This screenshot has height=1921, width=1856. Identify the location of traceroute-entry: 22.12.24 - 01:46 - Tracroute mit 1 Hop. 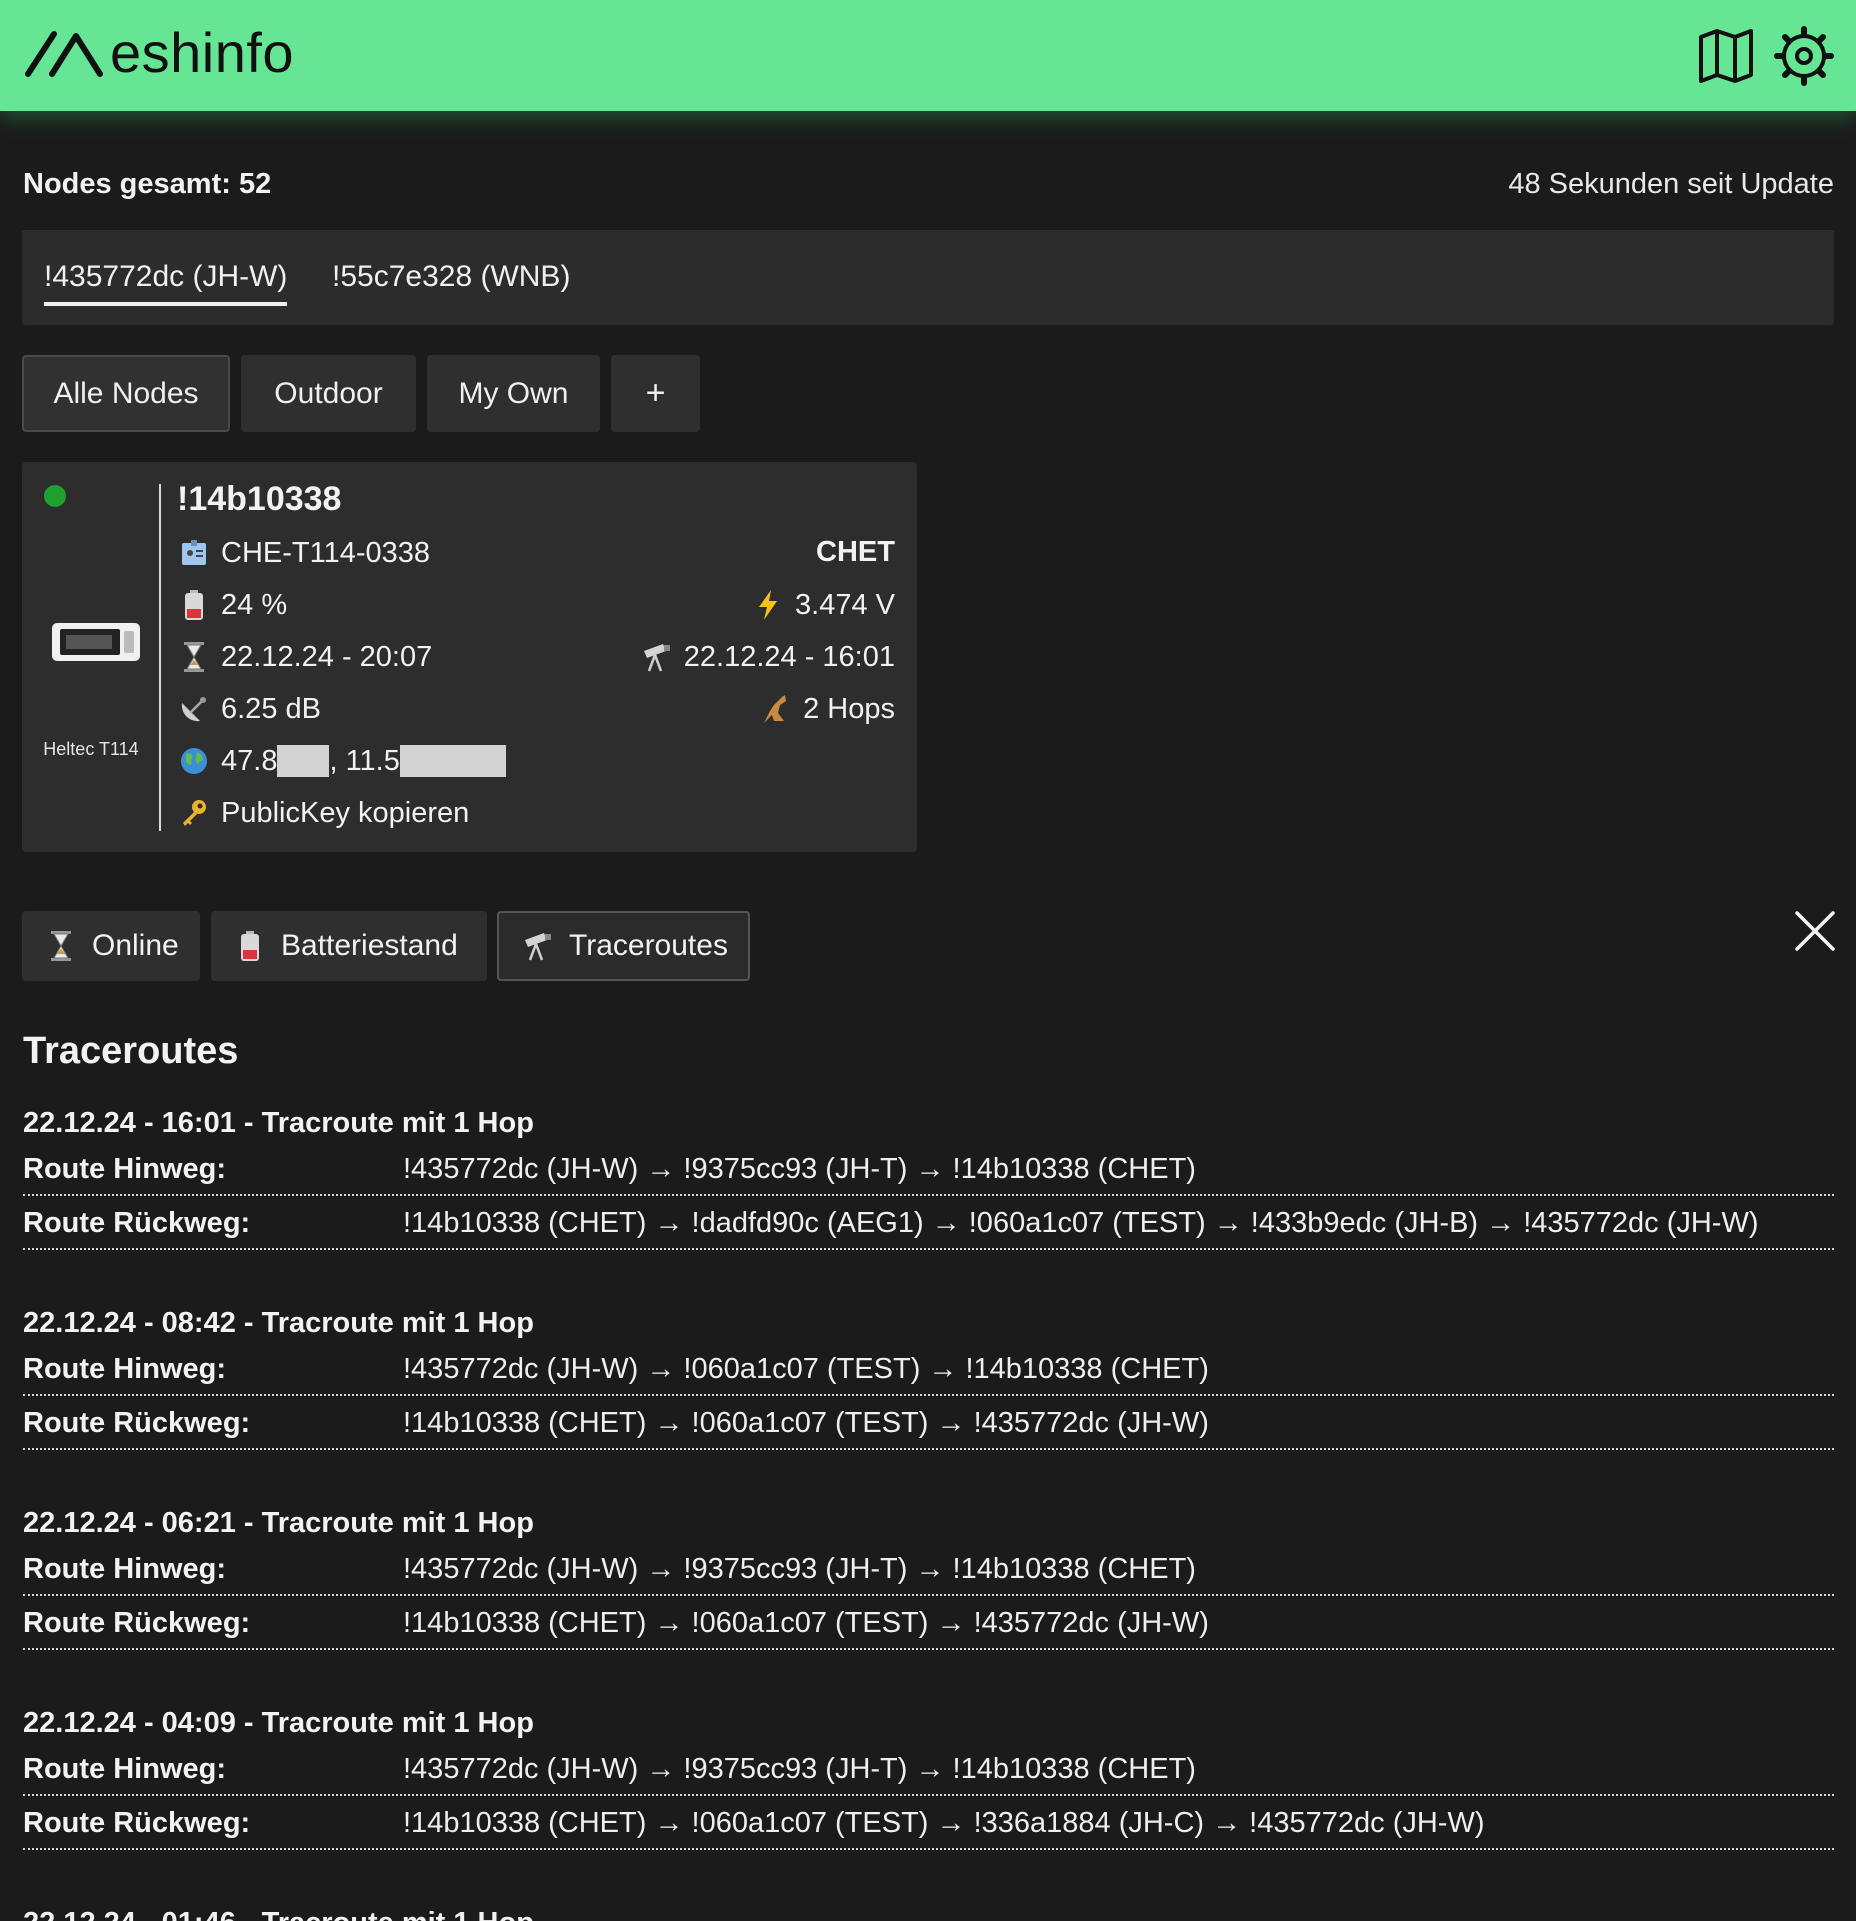
(928, 1912).